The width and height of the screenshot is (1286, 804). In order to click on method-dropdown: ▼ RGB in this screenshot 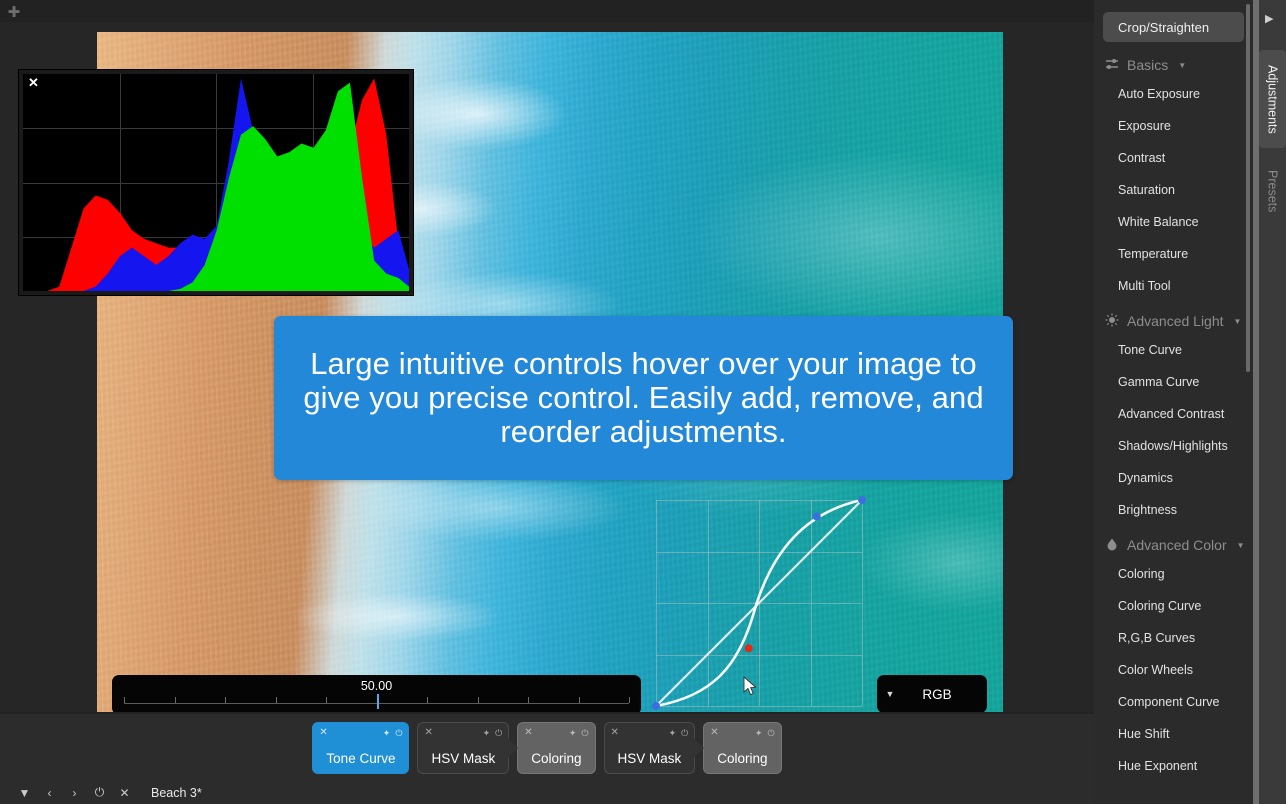, I will do `click(932, 693)`.